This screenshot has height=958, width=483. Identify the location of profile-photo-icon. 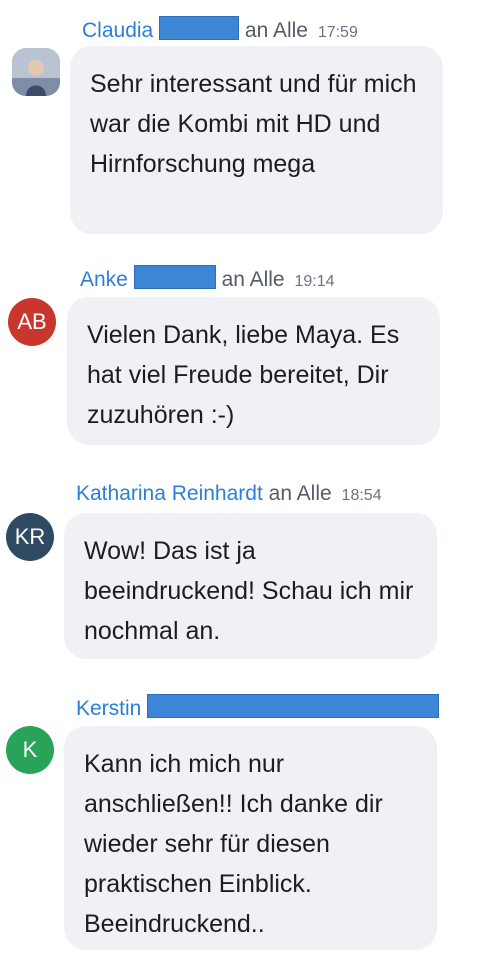
(36, 72).